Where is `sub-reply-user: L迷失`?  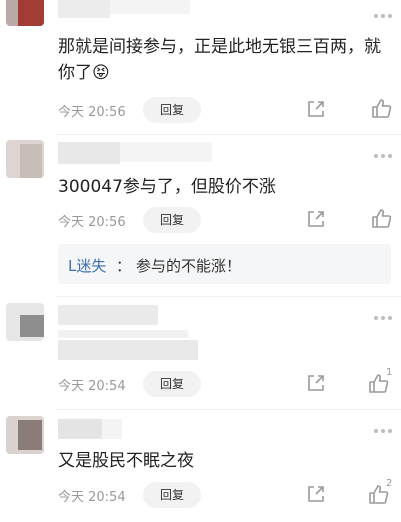 sub-reply-user: L迷失 is located at coordinates (87, 265).